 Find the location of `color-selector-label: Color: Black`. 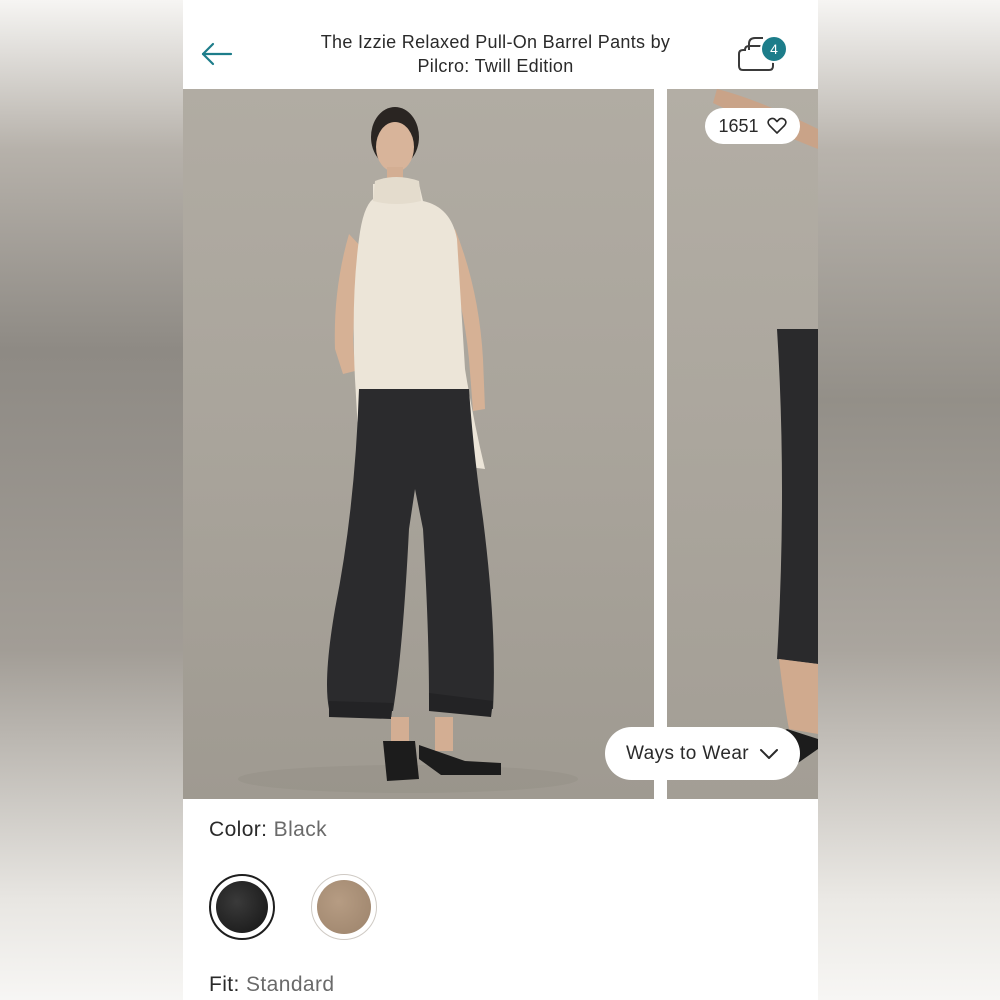

color-selector-label: Color: Black is located at coordinates (268, 830).